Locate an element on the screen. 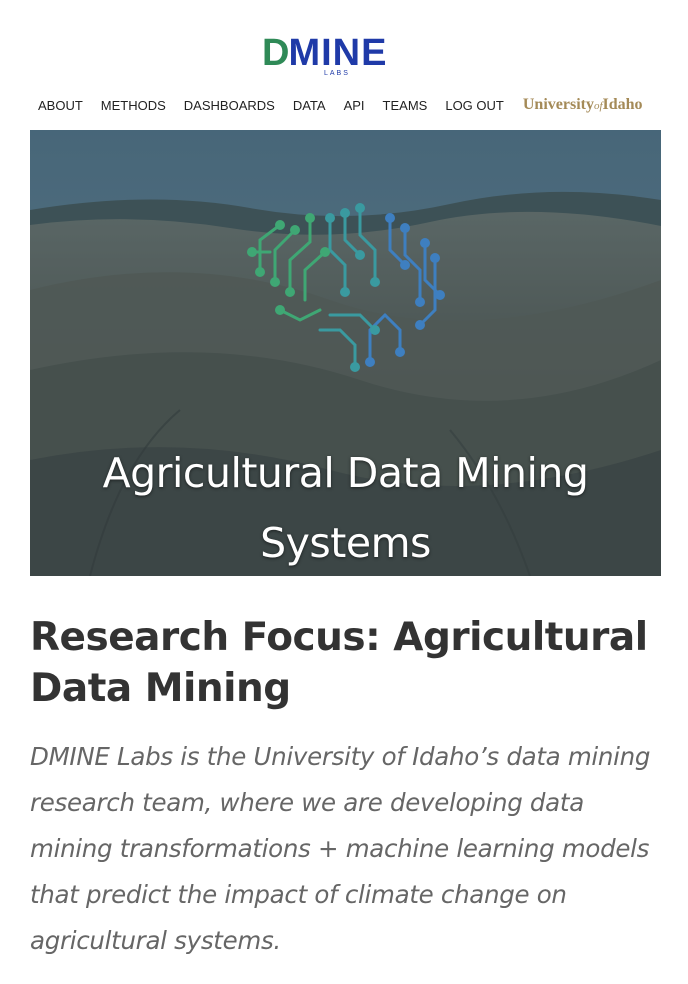 Image resolution: width=688 pixels, height=984 pixels. logo-mine: MINE is located at coordinates (338, 53).